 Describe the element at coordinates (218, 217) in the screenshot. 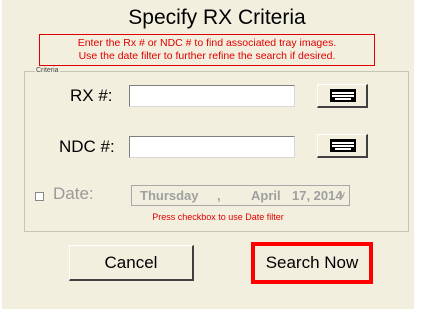

I see `date-hint: Press checkbox to use Date filter` at that location.